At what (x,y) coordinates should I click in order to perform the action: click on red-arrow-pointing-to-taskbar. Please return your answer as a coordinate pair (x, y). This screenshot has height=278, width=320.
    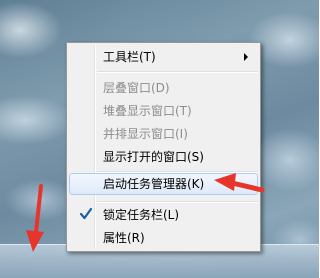
    Looking at the image, I should click on (35, 218).